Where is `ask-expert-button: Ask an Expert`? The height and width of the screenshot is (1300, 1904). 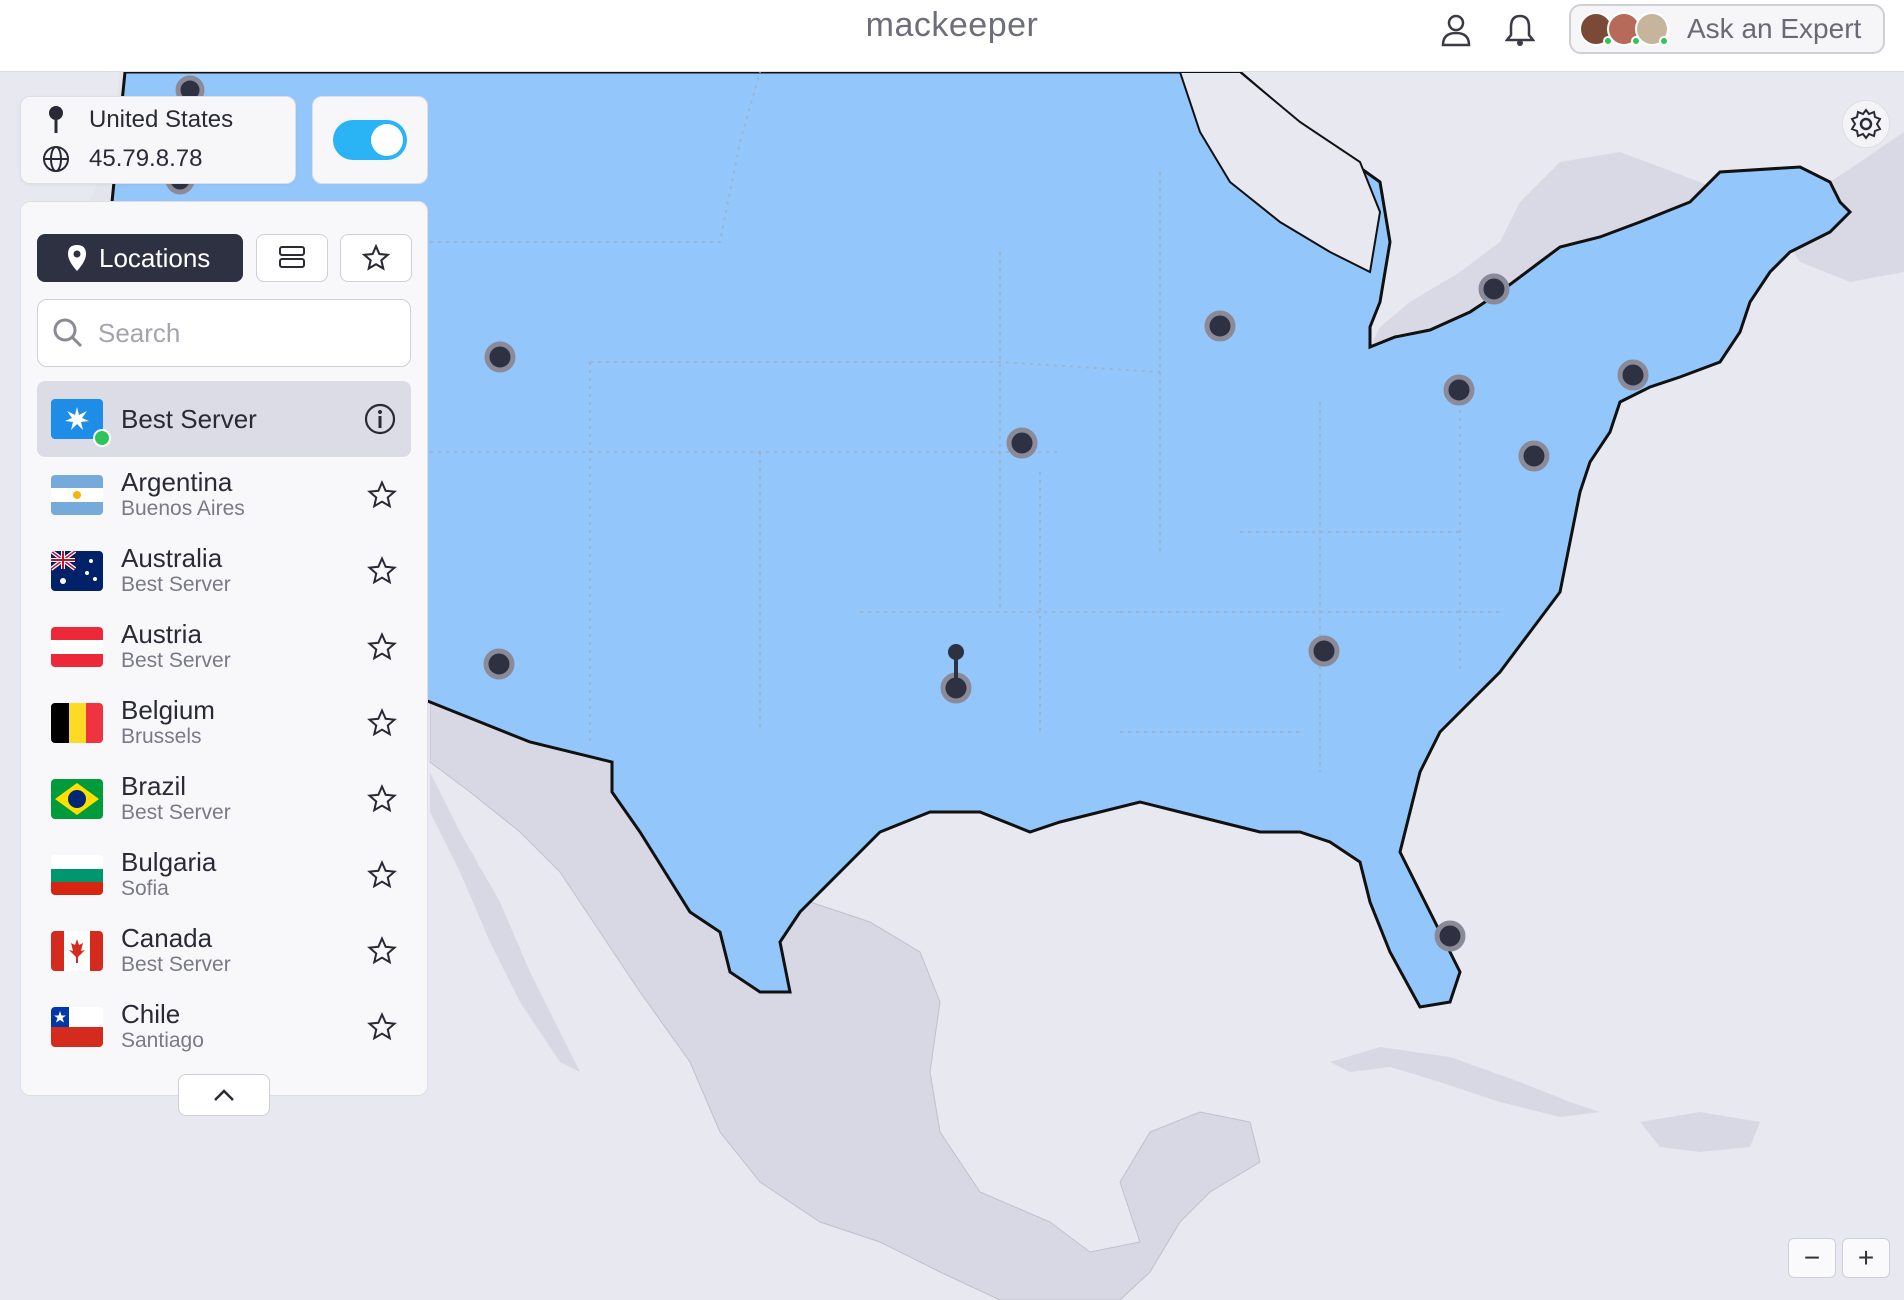
ask-expert-button: Ask an Expert is located at coordinates (1727, 29).